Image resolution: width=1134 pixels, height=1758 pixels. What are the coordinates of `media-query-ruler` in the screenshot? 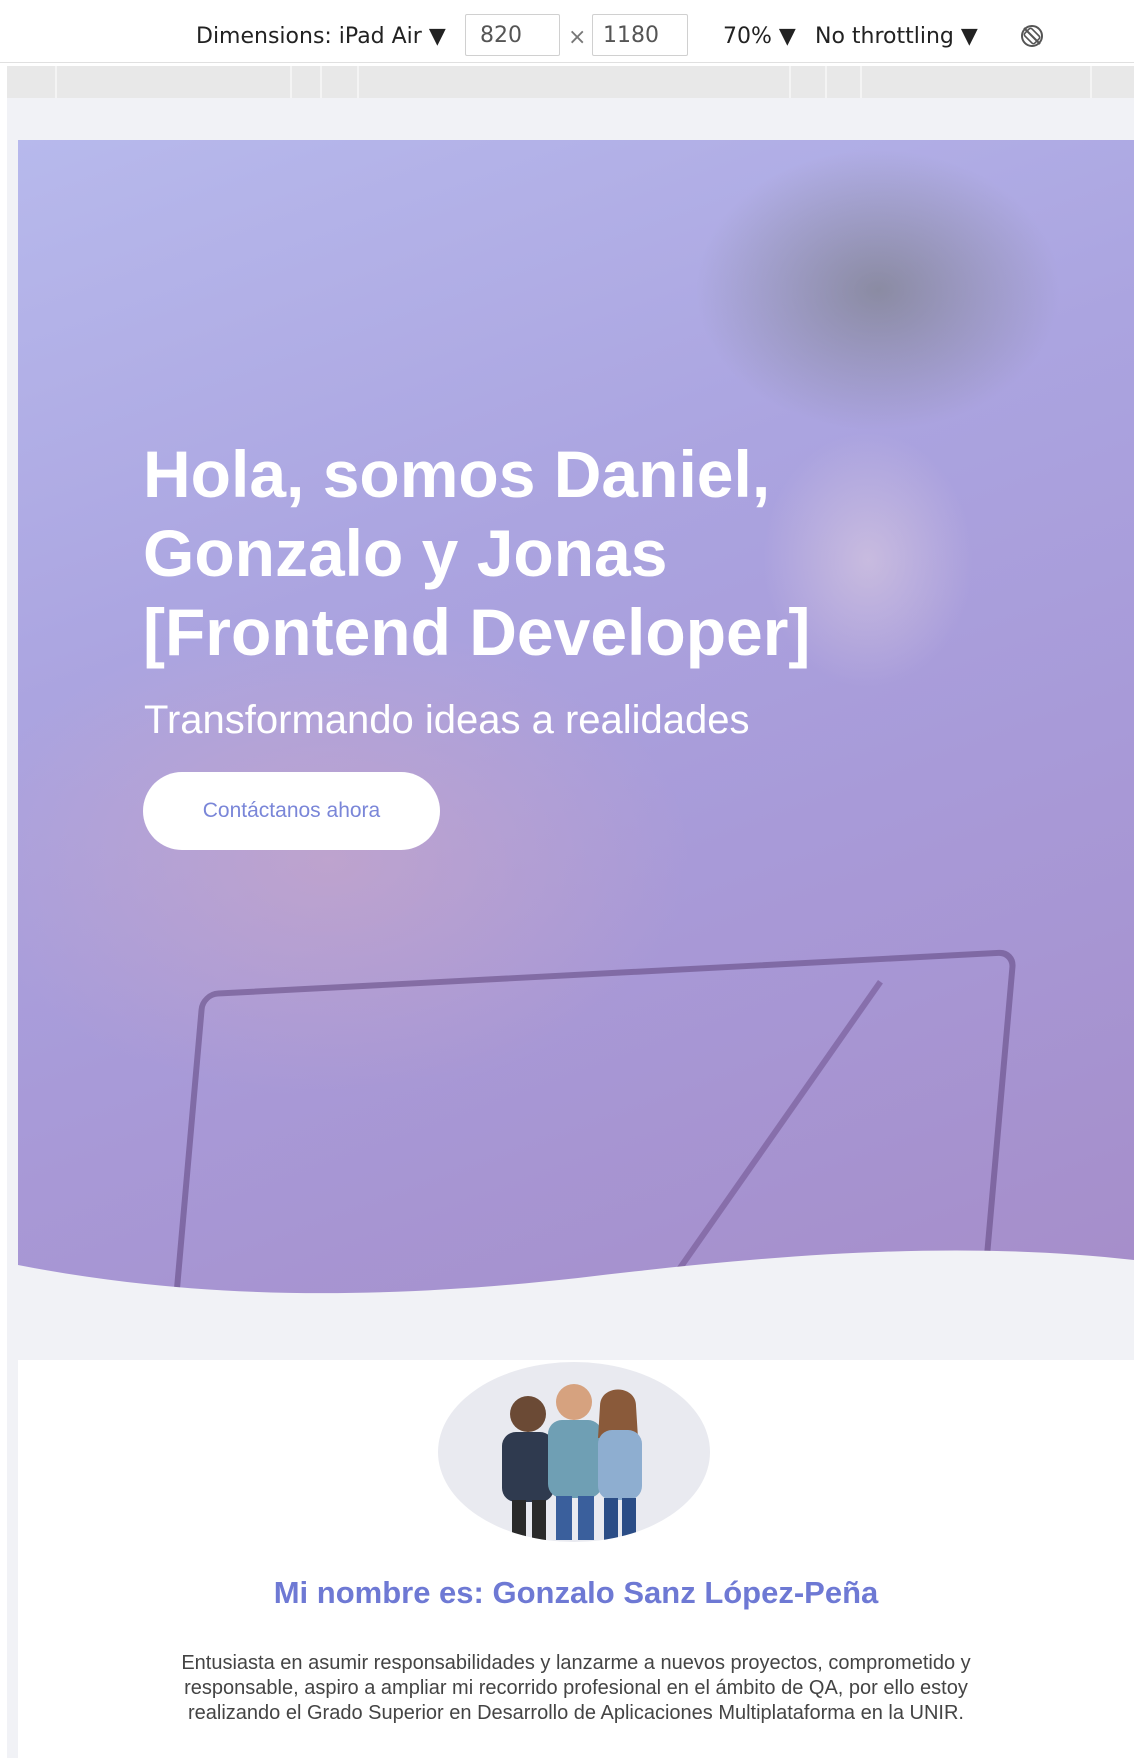 It's located at (570, 82).